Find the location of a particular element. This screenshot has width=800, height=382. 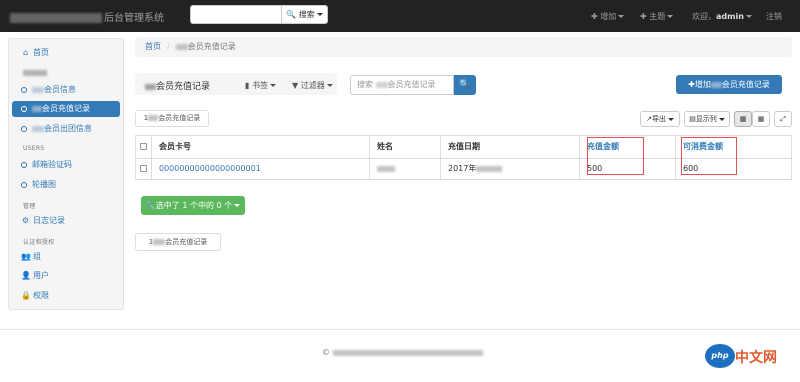

logout-link: 注销 is located at coordinates (774, 16).